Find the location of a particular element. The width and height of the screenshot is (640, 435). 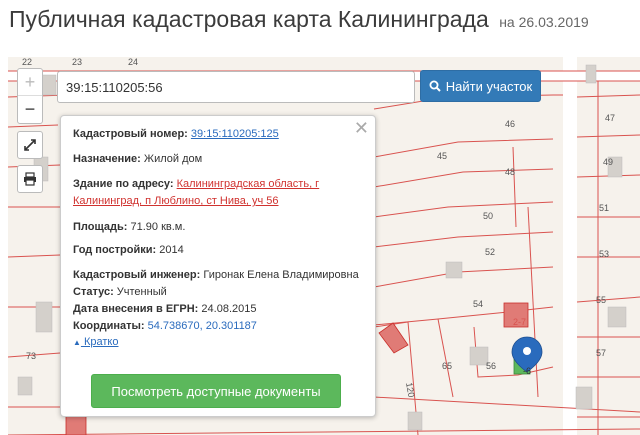

plot-label: 73 is located at coordinates (31, 356).